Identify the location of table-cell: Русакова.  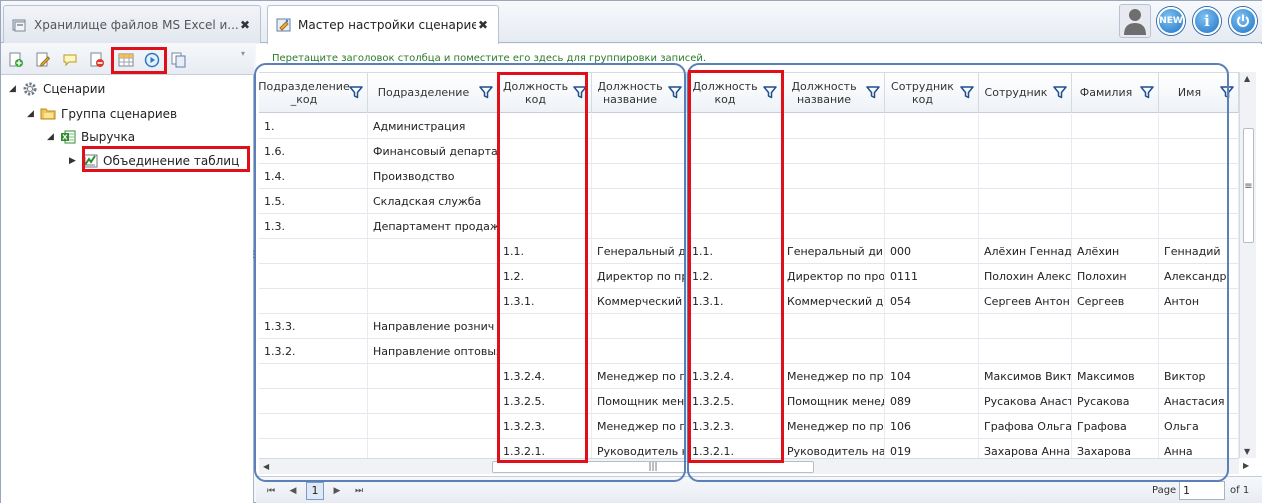
(1115, 401).